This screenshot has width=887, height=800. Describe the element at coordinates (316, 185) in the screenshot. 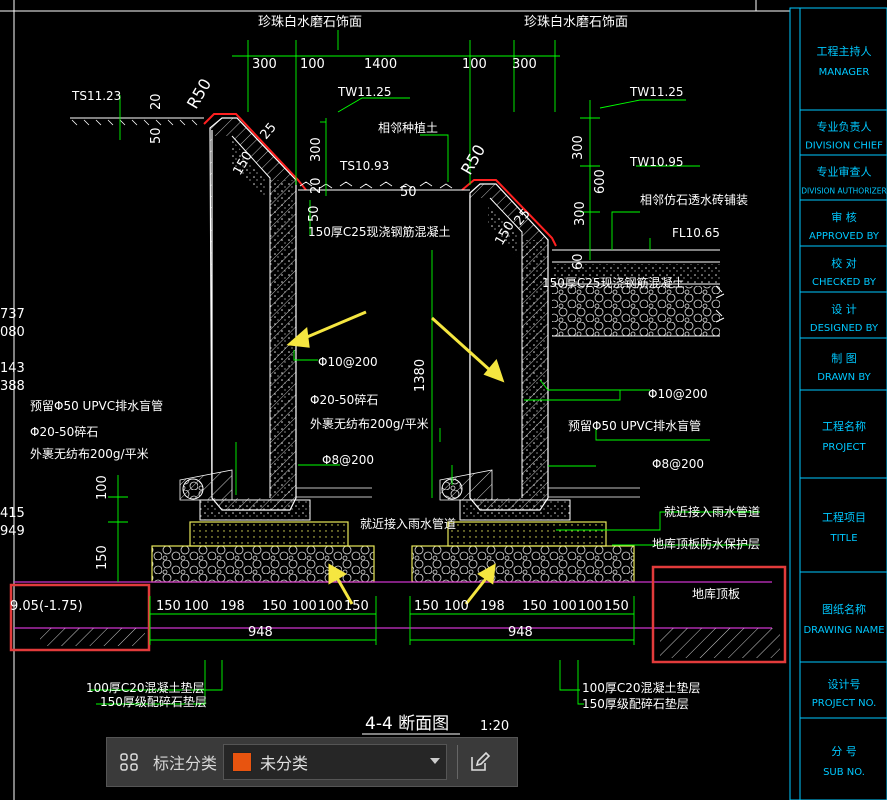

I see `dimension-d20b: 20` at that location.